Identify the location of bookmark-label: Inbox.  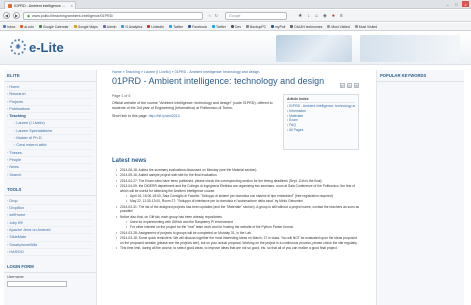
(11, 26).